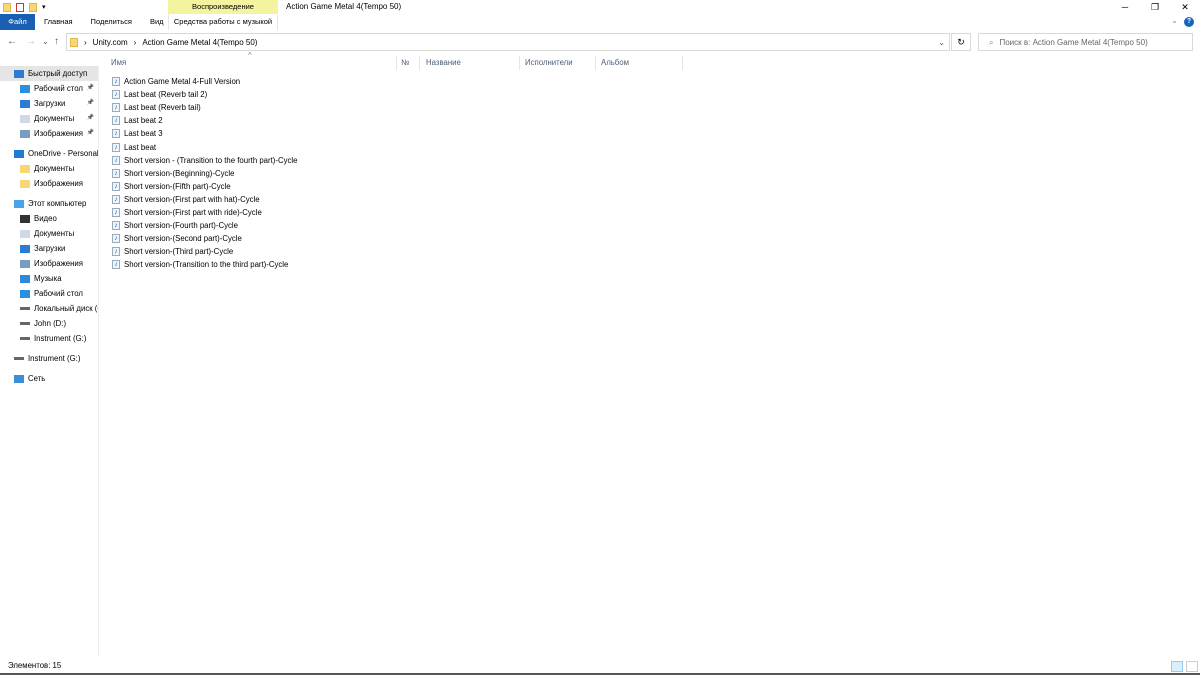 This screenshot has width=1200, height=675. Describe the element at coordinates (199, 42) in the screenshot. I see `breadcrumb-current: Action Game Metal 4(Tempo 50)` at that location.